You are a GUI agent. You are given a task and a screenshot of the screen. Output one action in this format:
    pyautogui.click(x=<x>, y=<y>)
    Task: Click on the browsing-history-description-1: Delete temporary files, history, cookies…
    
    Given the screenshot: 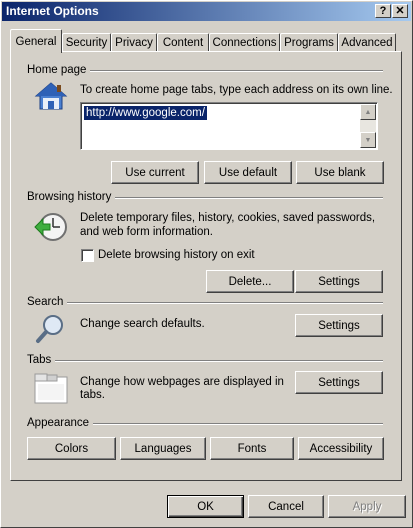 What is the action you would take?
    pyautogui.click(x=228, y=218)
    